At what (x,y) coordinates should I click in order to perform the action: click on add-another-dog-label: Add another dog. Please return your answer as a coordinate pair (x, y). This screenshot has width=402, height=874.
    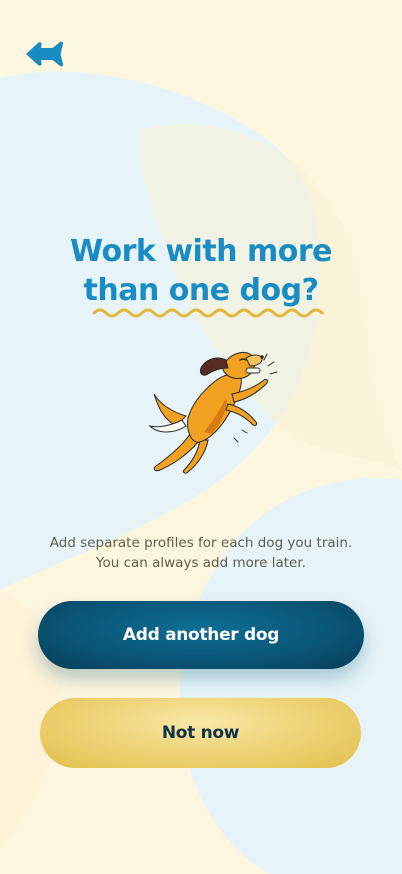
    Looking at the image, I should click on (201, 635).